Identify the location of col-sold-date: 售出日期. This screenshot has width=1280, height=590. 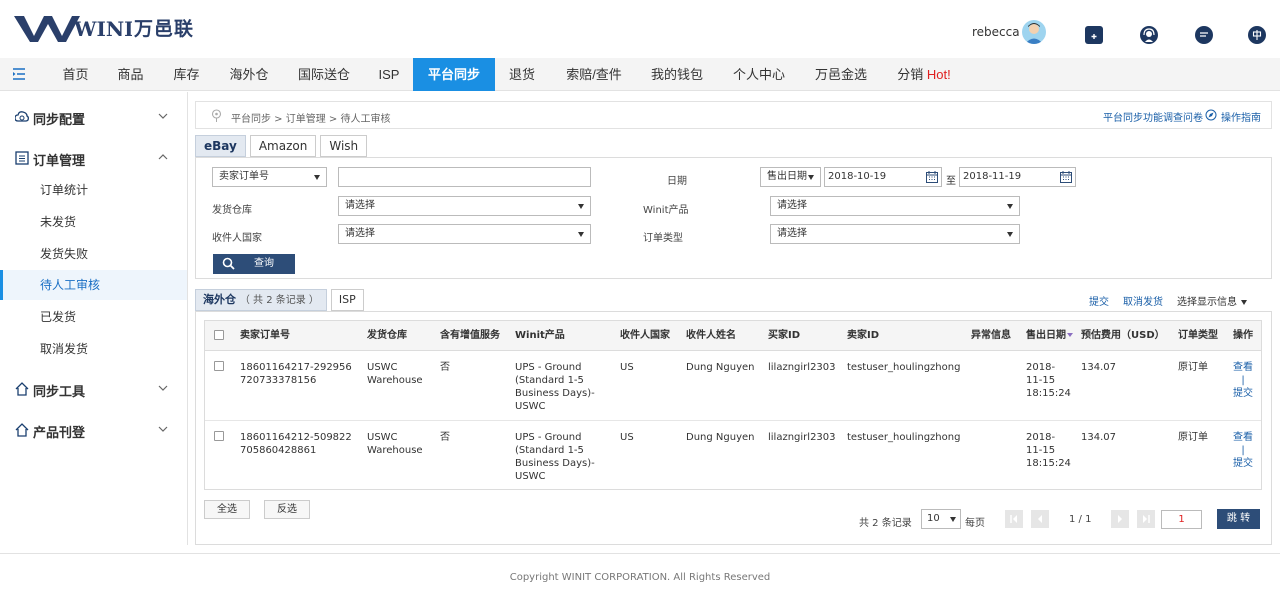
(1049, 336).